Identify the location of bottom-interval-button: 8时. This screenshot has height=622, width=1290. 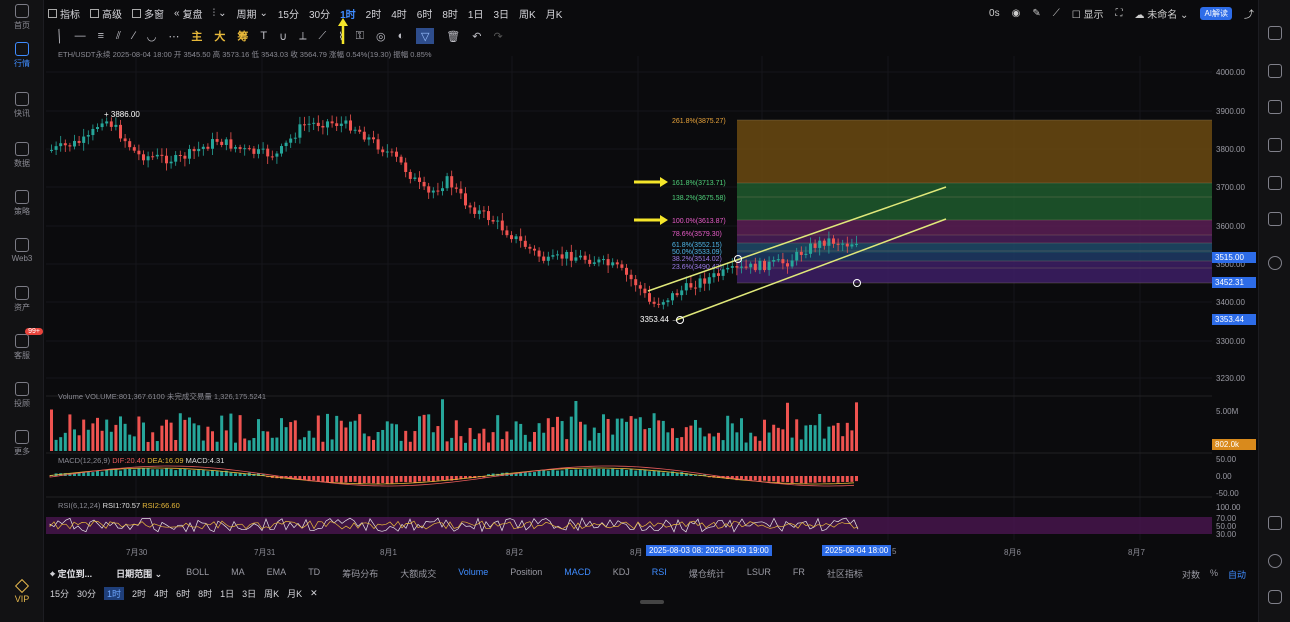
(205, 593).